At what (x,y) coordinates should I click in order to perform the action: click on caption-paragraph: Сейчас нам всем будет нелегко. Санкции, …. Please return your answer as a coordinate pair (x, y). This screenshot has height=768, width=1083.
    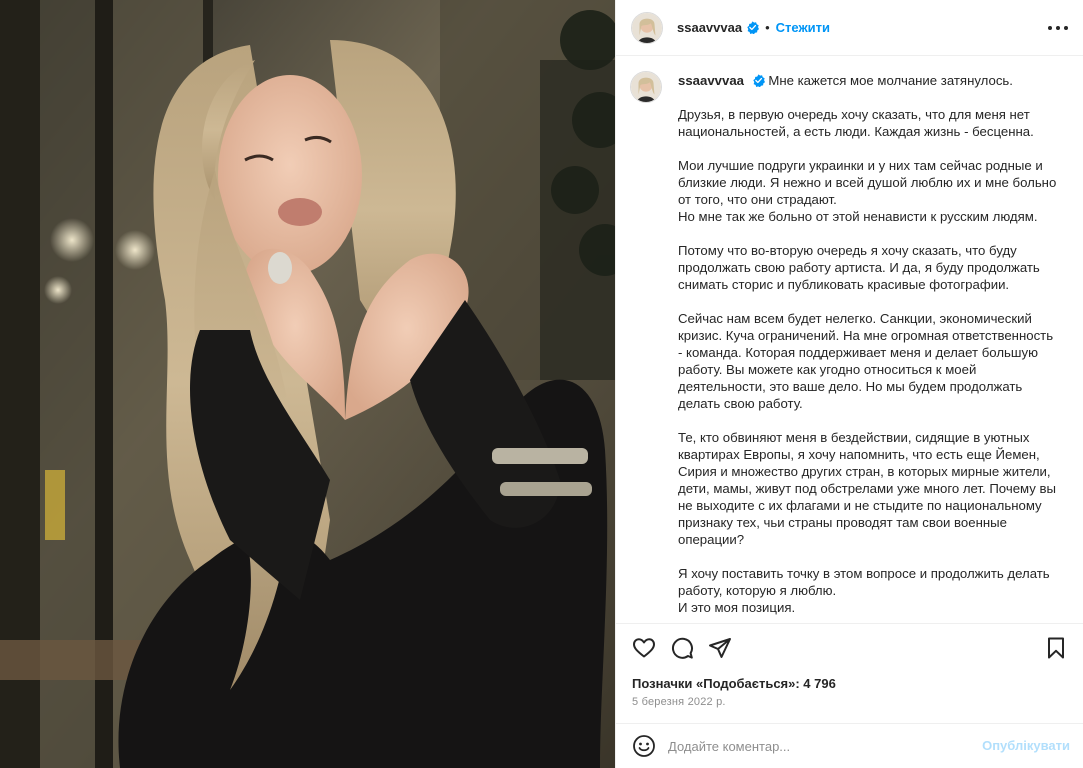
    Looking at the image, I should click on (866, 361).